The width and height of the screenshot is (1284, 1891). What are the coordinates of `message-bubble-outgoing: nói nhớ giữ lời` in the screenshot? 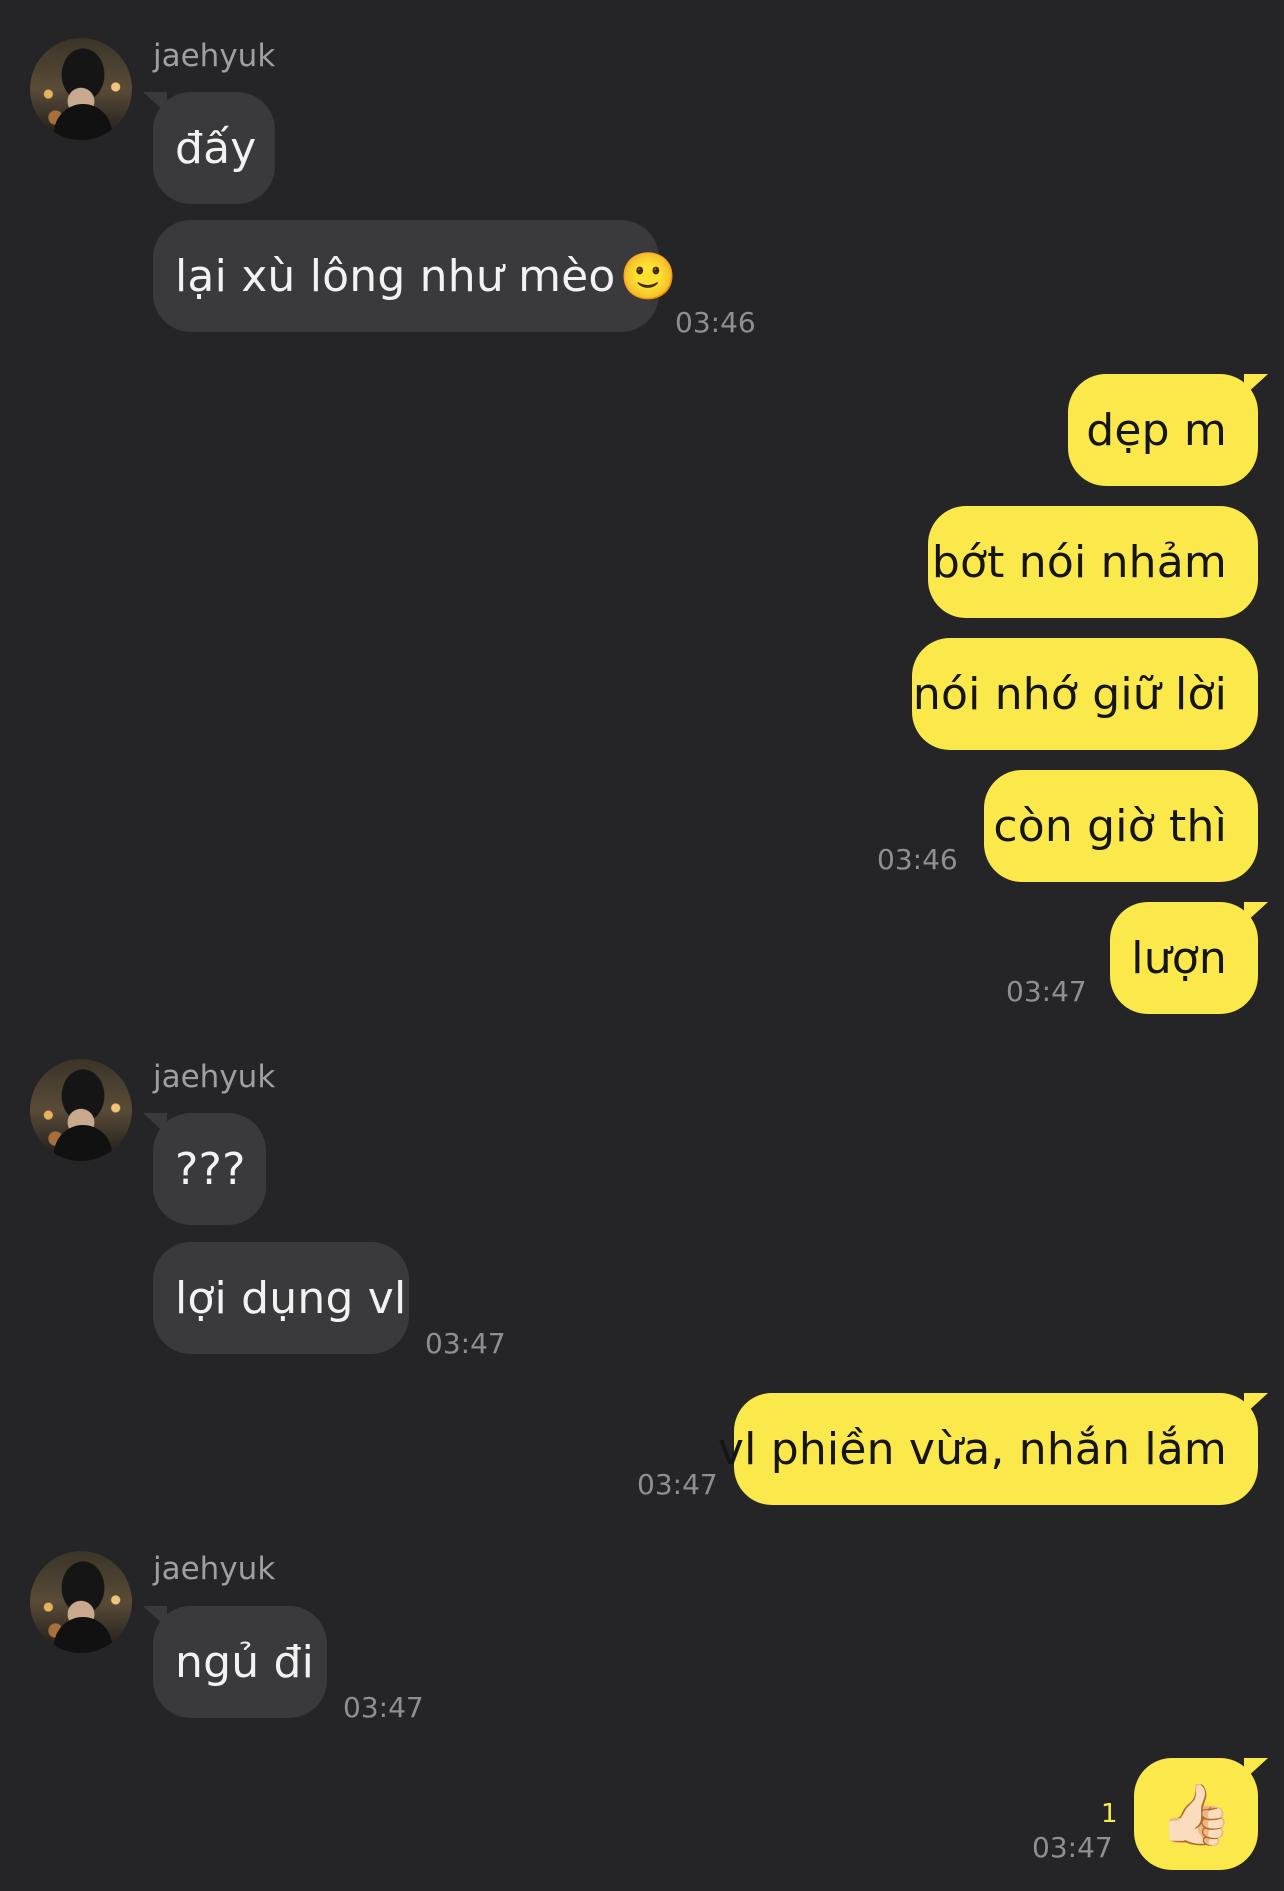 It's located at (1085, 694).